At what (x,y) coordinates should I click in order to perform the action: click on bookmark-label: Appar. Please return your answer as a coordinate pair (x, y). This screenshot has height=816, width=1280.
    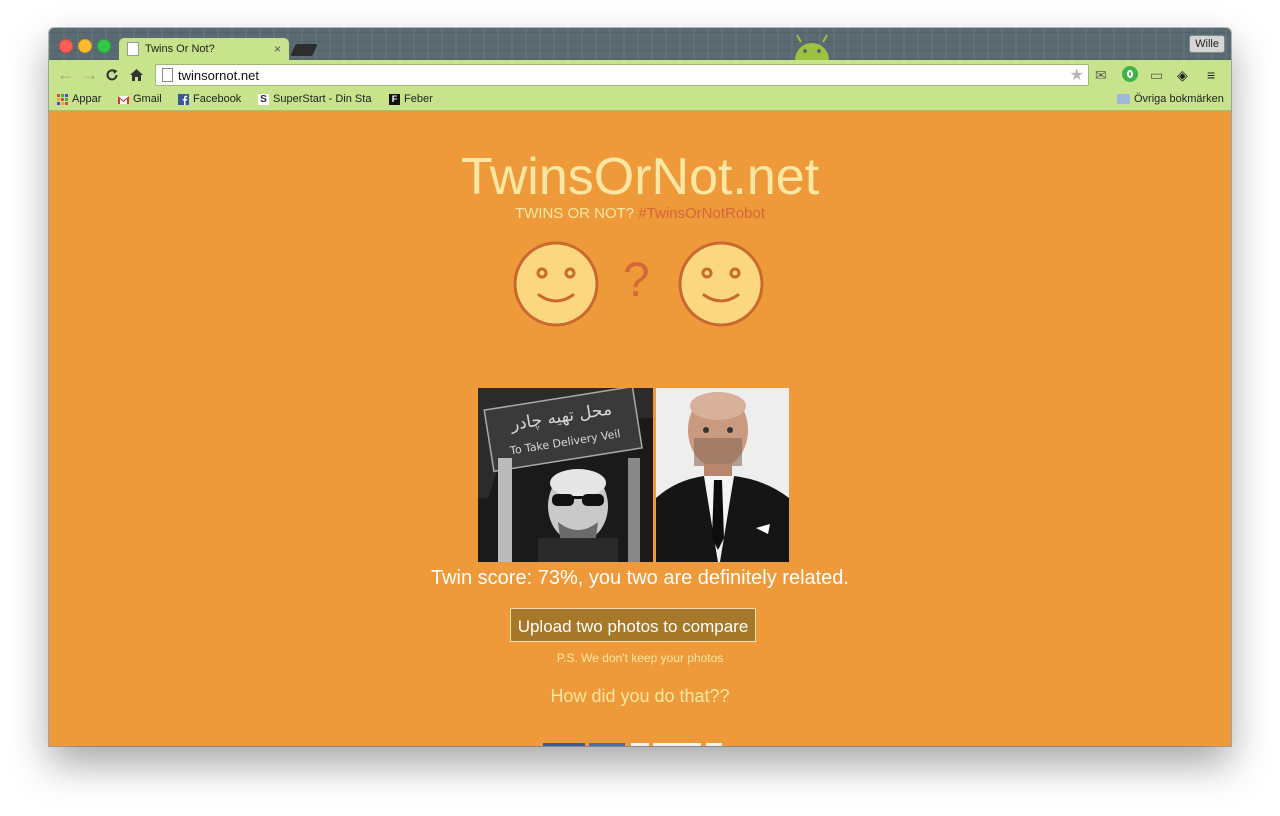
    Looking at the image, I should click on (87, 99).